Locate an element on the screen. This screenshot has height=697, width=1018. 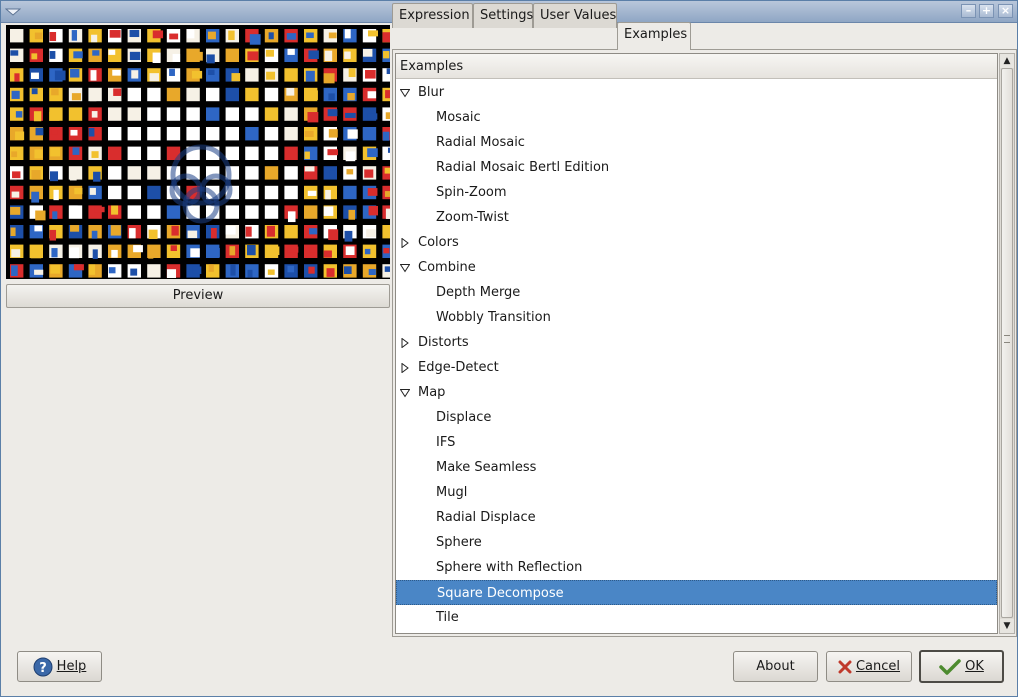
examples-column-header: Examples is located at coordinates (696, 66).